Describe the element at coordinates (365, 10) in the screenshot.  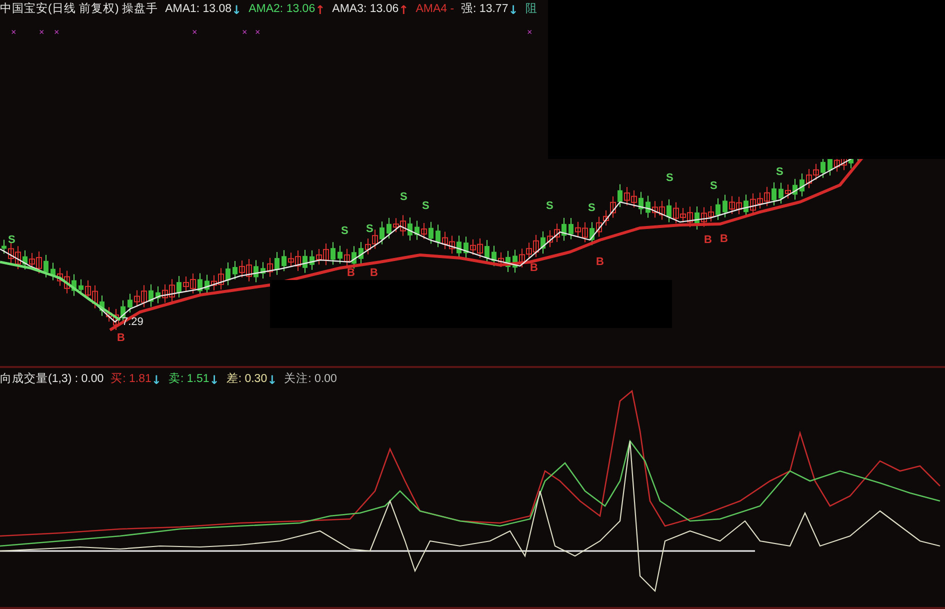
I see `indicator-value: AMA3: 13.06` at that location.